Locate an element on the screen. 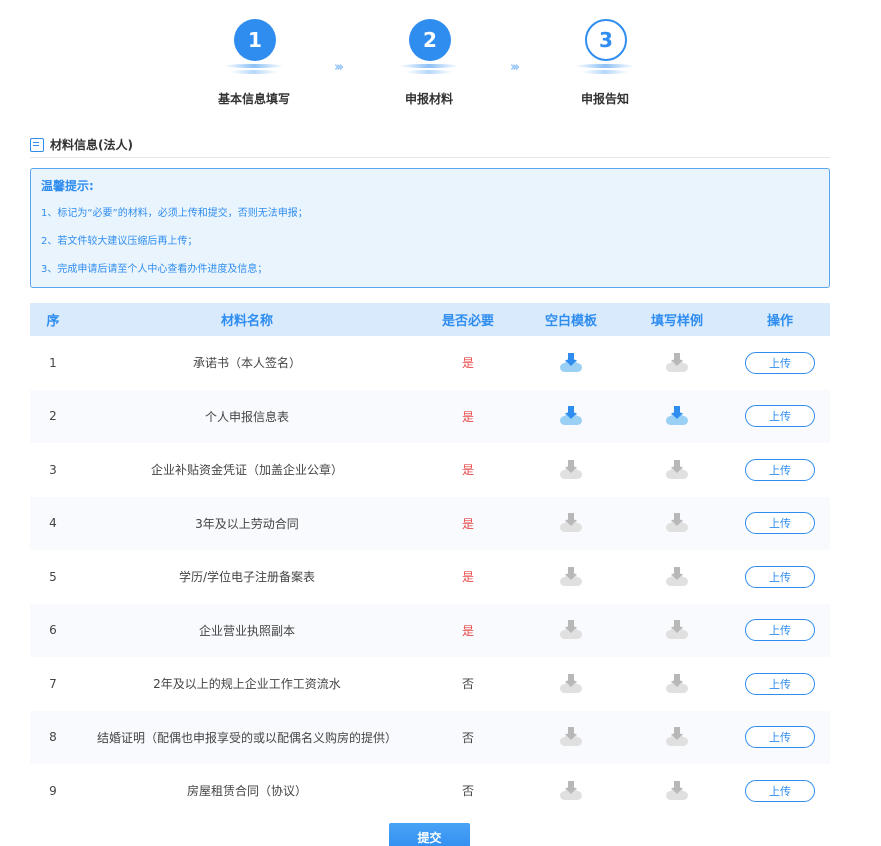 This screenshot has height=846, width=881. table-row: 9 房屋租赁合同（协议） 否 上传 is located at coordinates (430, 791).